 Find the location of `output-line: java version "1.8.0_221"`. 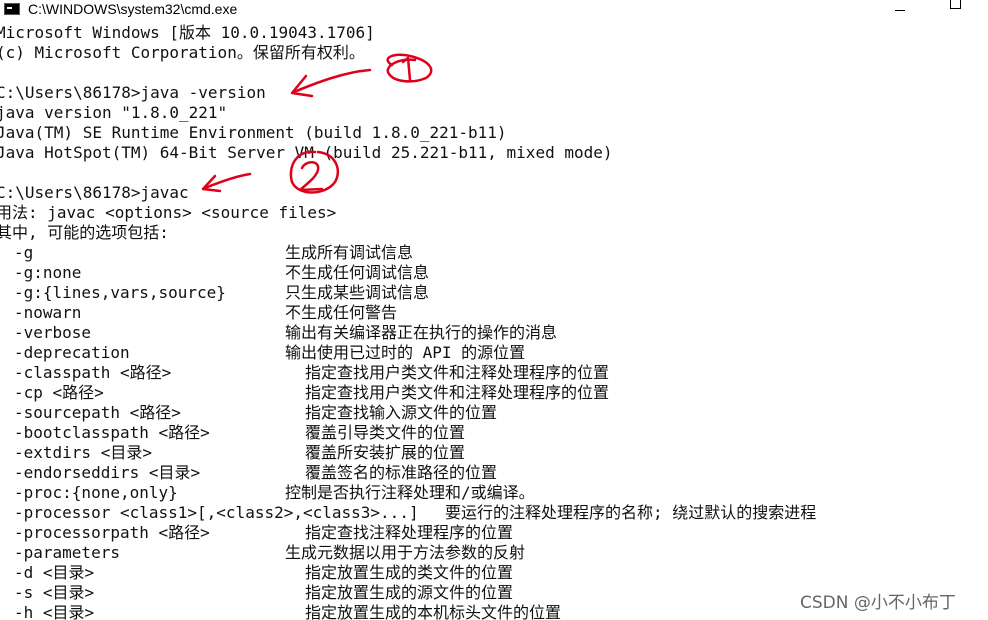

output-line: java version "1.8.0_221" is located at coordinates (114, 112).